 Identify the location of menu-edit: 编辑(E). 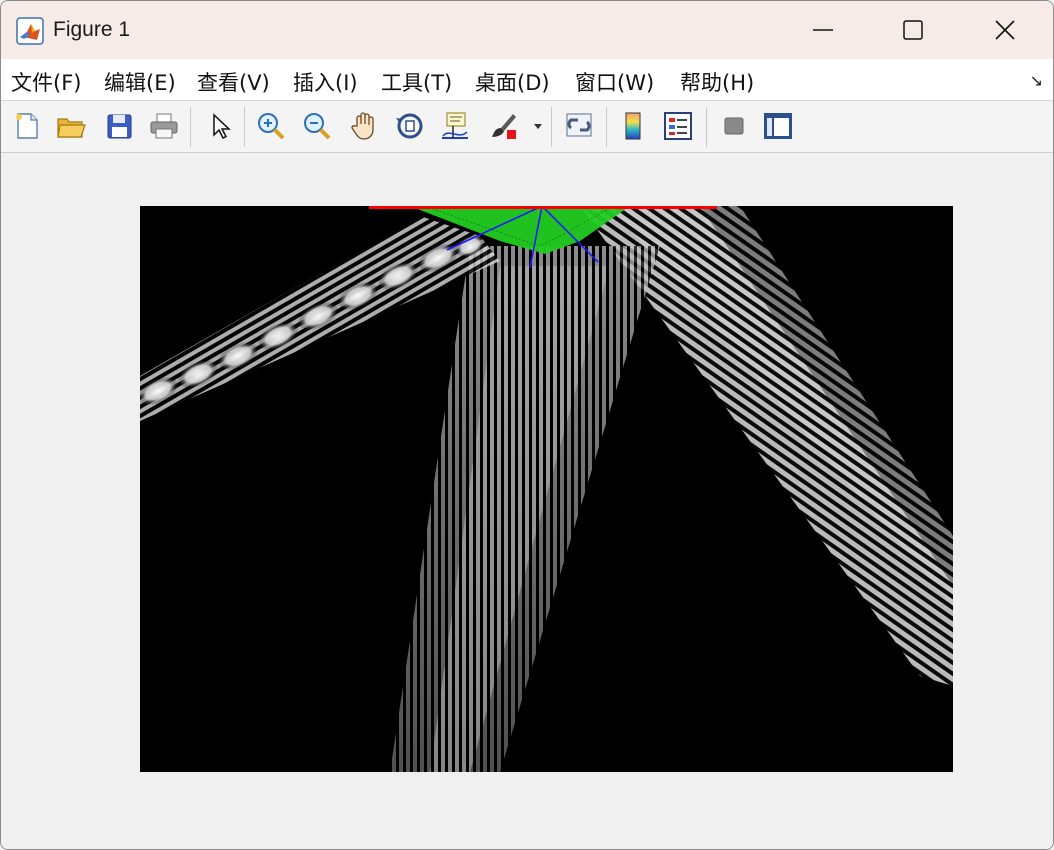
(140, 82).